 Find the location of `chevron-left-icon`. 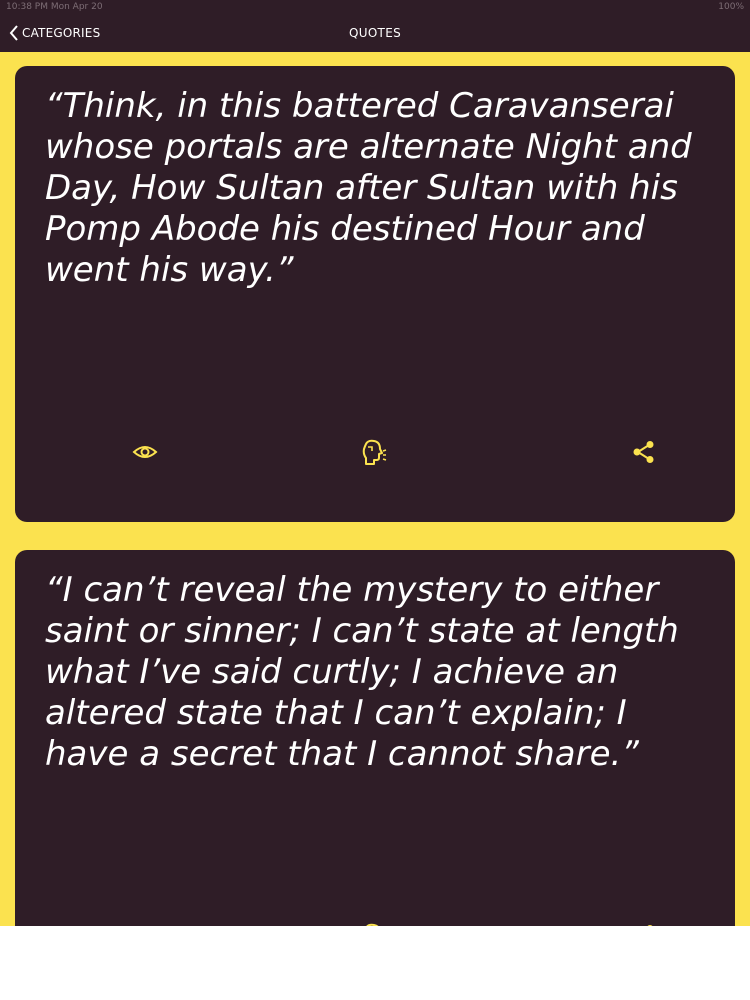

chevron-left-icon is located at coordinates (13, 33).